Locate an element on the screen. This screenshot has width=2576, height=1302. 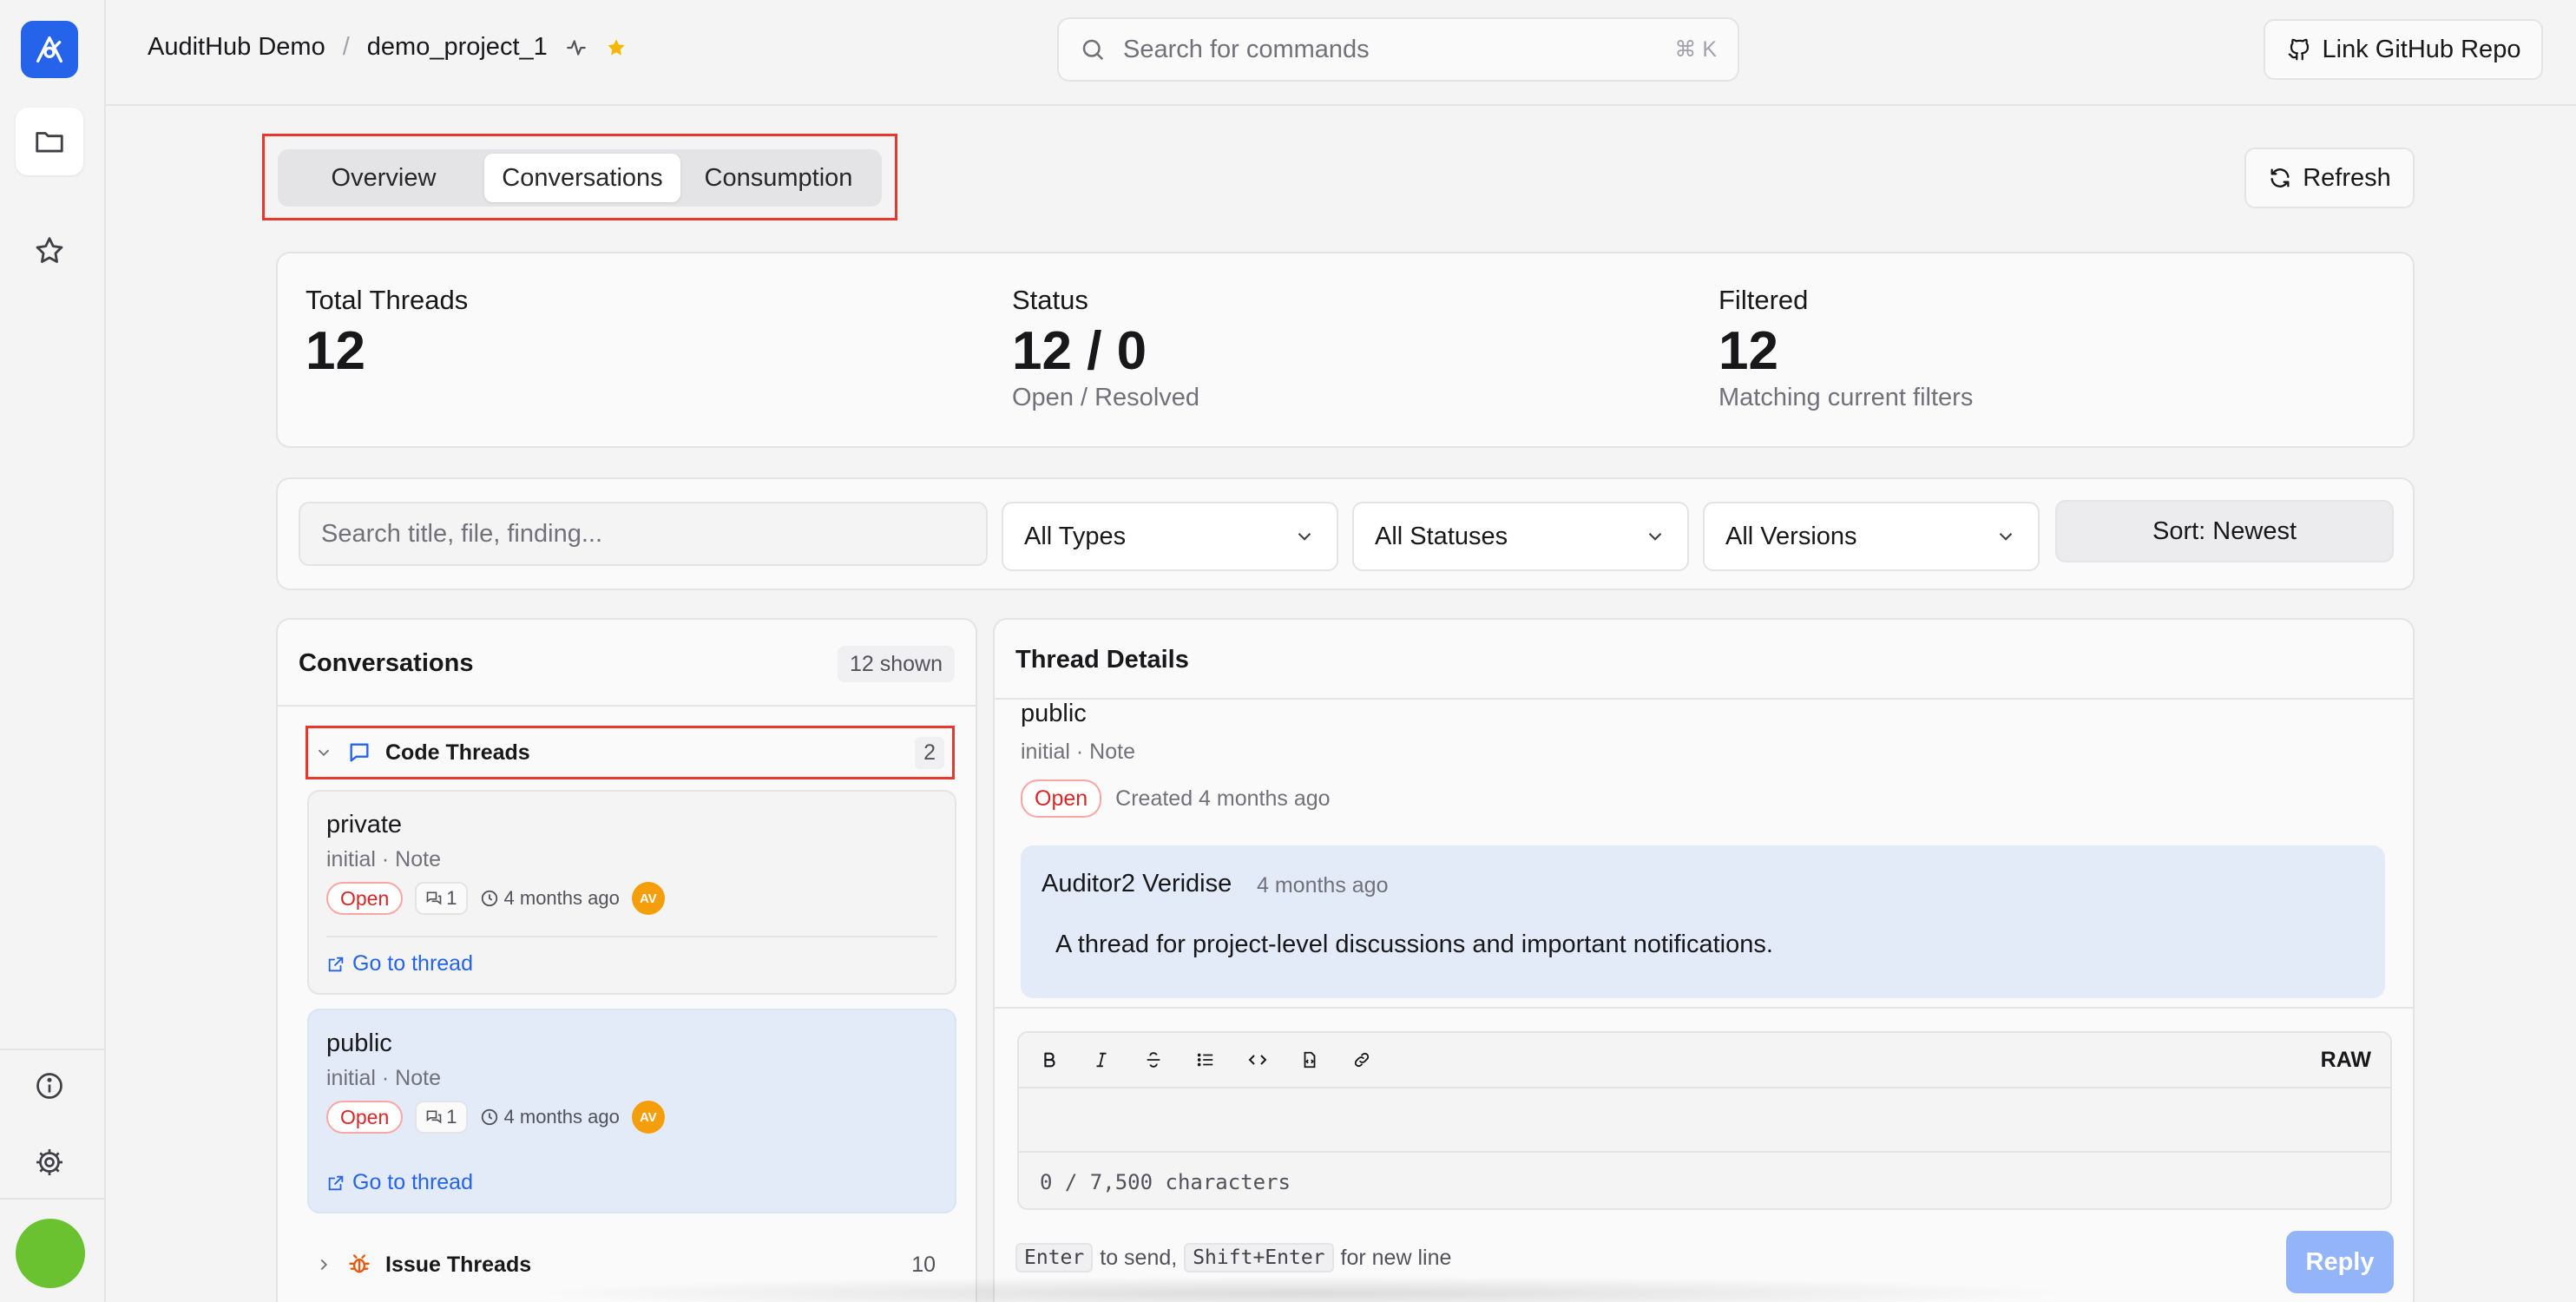
message-author: Auditor2 Veridise is located at coordinates (1137, 884).